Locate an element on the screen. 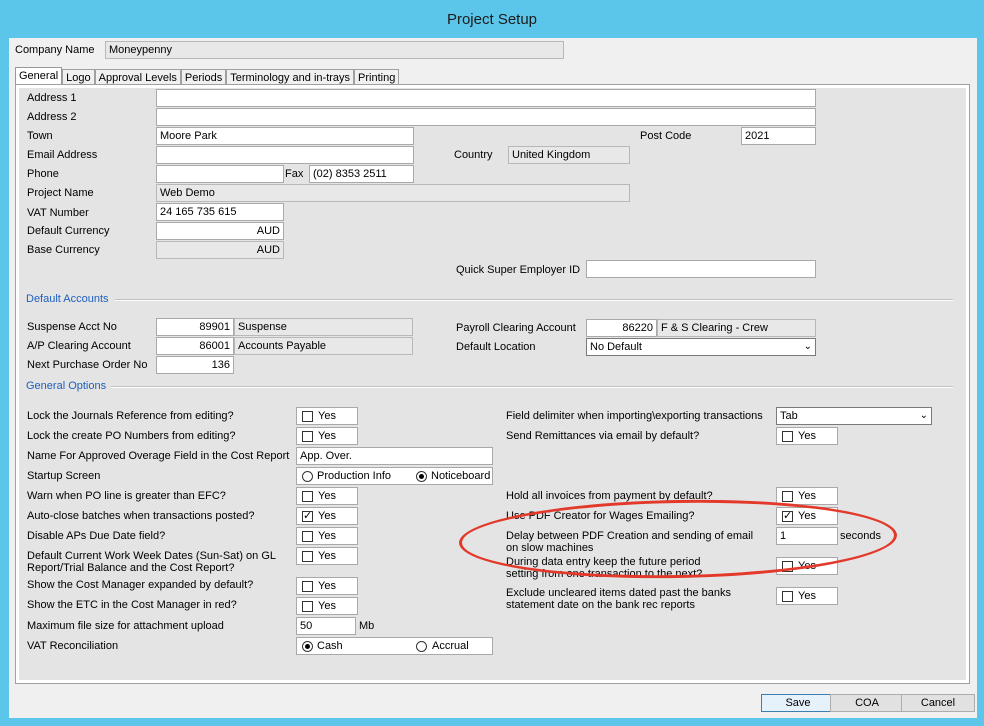  vat-cash-radio is located at coordinates (307, 646).